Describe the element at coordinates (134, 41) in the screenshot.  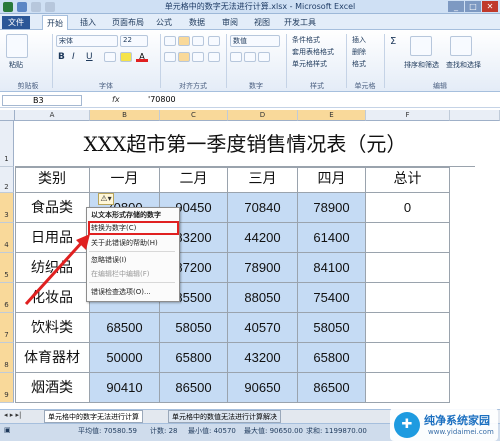
I see `font-size-select: 22` at that location.